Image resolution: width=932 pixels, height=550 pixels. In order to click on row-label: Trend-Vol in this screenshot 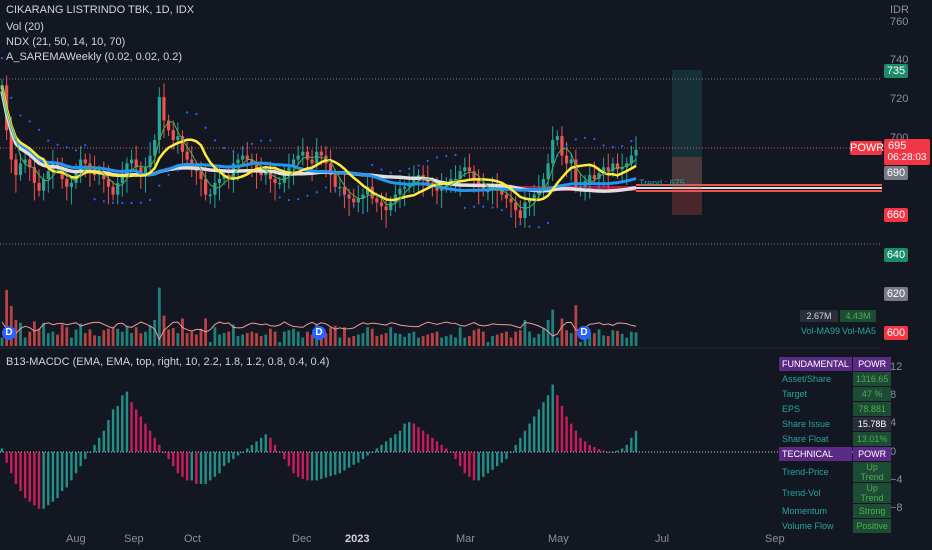, I will do `click(815, 493)`.